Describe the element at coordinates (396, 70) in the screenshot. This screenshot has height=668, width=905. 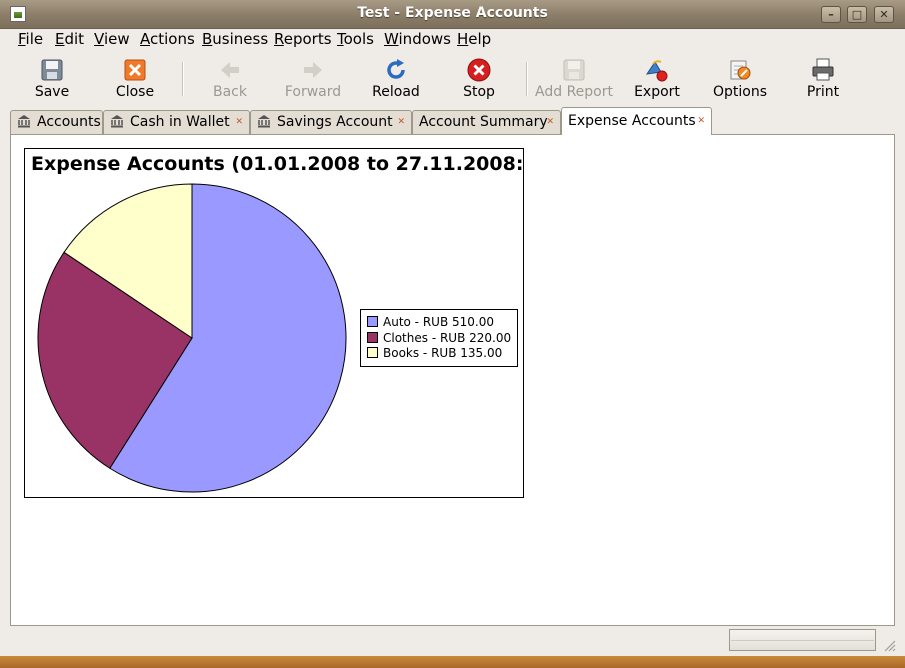
I see `reload-icon` at that location.